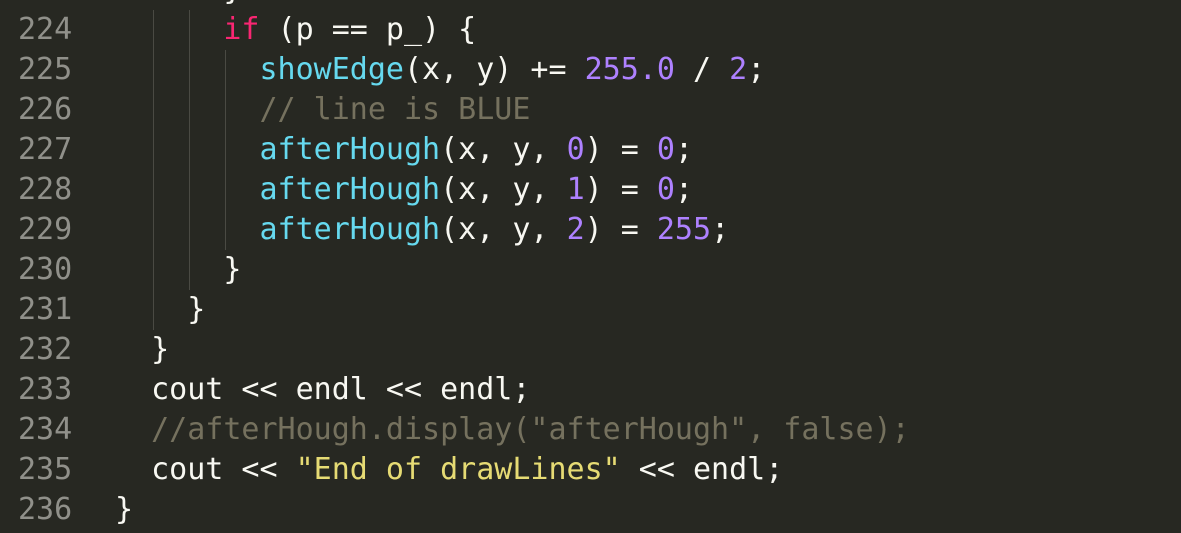 Image resolution: width=1181 pixels, height=533 pixels. I want to click on code-token-num: 255.0, so click(629, 69).